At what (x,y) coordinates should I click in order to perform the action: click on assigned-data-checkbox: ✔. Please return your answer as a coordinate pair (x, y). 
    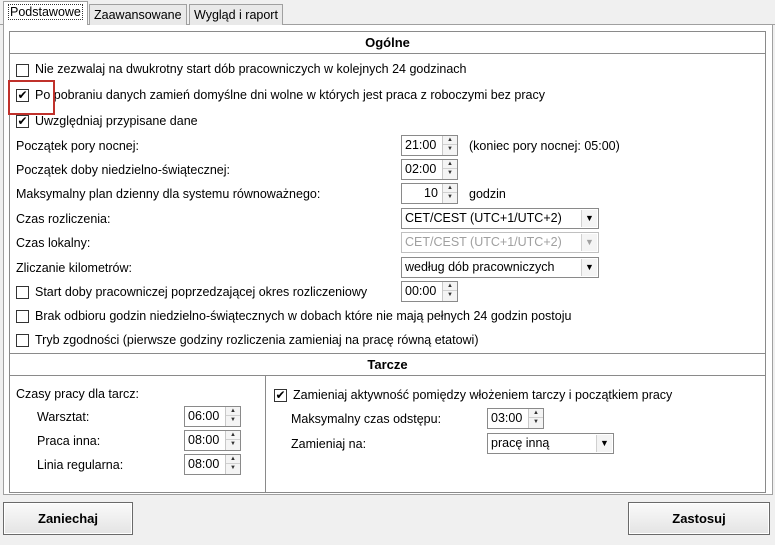
    Looking at the image, I should click on (22, 121).